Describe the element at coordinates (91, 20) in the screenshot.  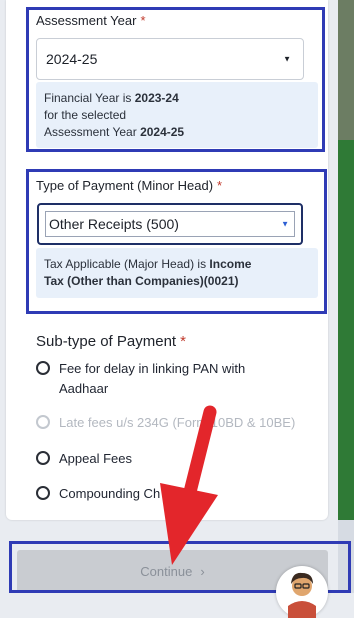
I see `assessment-year-label: Assessment Year *` at that location.